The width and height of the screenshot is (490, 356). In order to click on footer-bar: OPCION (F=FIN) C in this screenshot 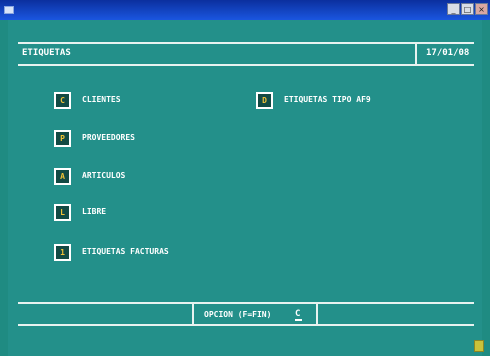, I will do `click(246, 314)`.